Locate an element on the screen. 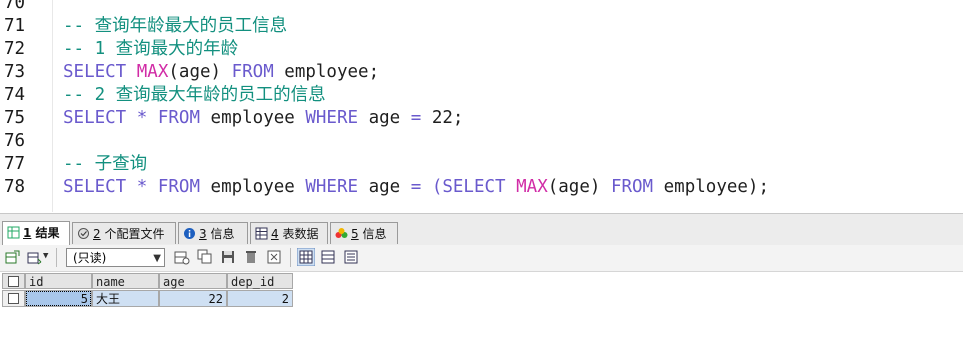 This screenshot has width=963, height=363. column-header-age: age is located at coordinates (193, 281).